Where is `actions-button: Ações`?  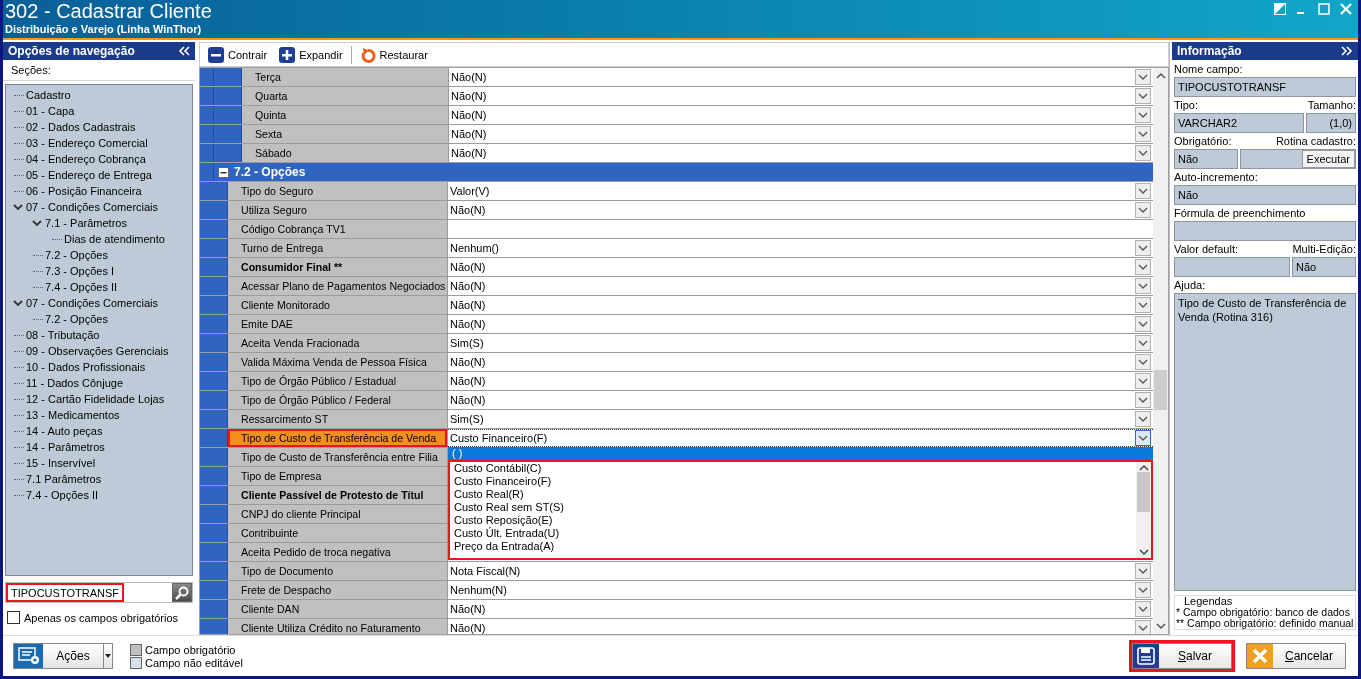
actions-button: Ações is located at coordinates (63, 656).